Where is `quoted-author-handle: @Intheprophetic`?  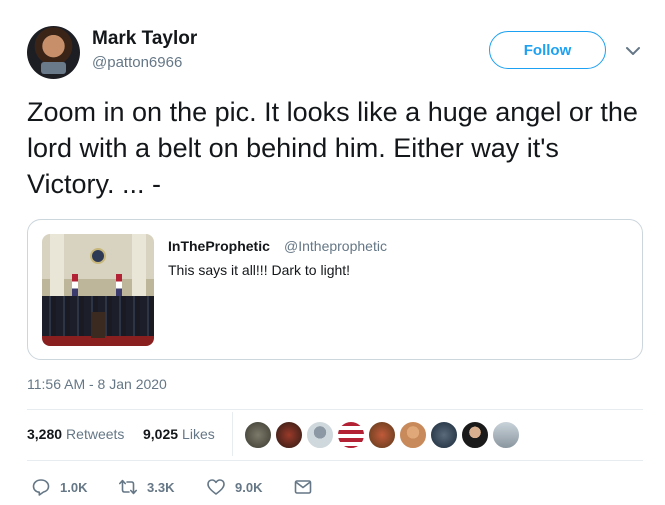
quoted-author-handle: @Intheprophetic is located at coordinates (335, 246).